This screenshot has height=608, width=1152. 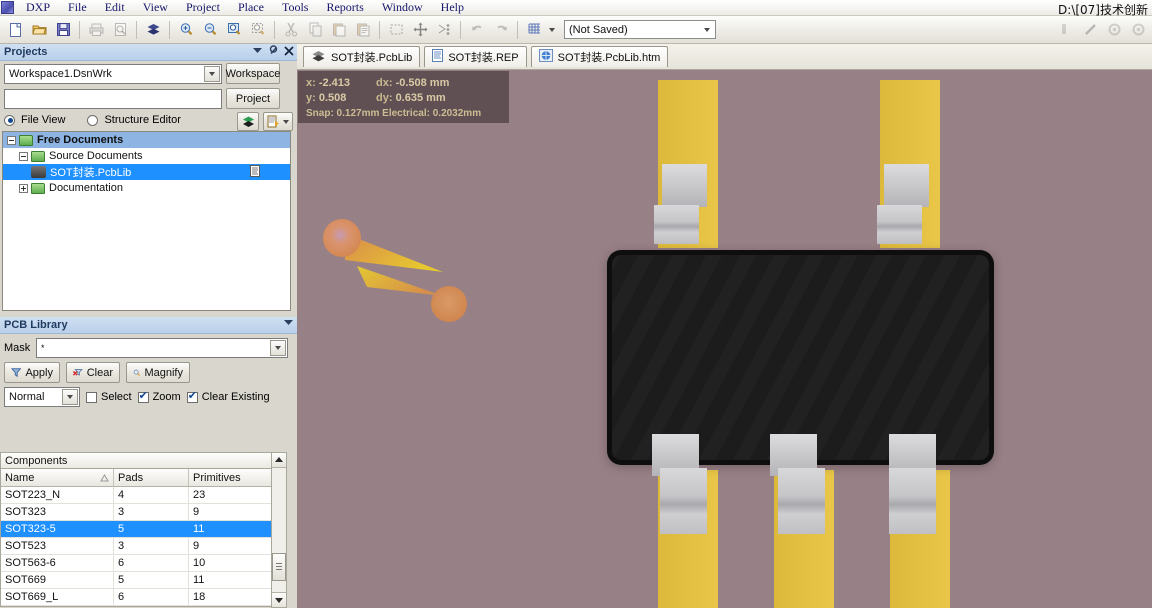 What do you see at coordinates (1090, 30) in the screenshot?
I see `line-icon` at bounding box center [1090, 30].